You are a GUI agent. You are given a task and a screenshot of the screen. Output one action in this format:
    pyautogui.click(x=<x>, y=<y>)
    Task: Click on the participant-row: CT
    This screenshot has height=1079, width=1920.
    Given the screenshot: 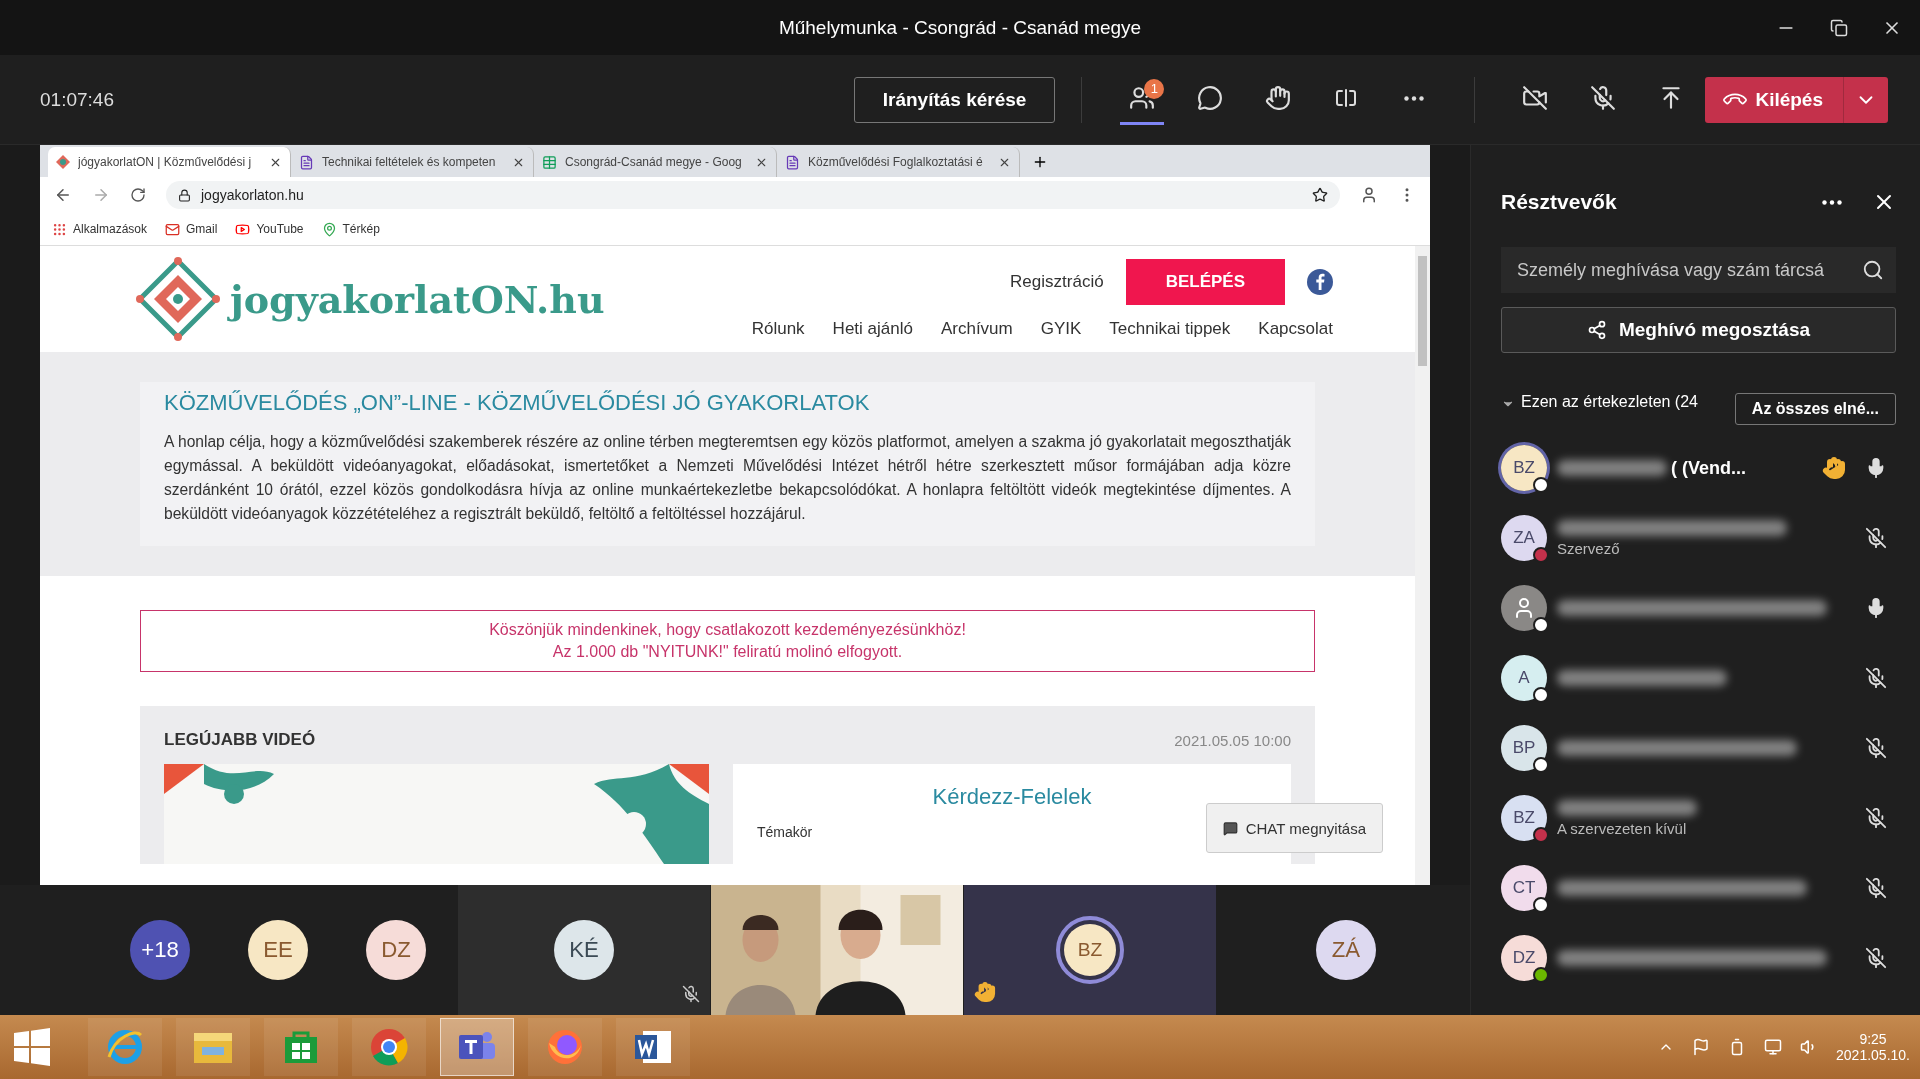 What is the action you would take?
    pyautogui.click(x=1698, y=888)
    